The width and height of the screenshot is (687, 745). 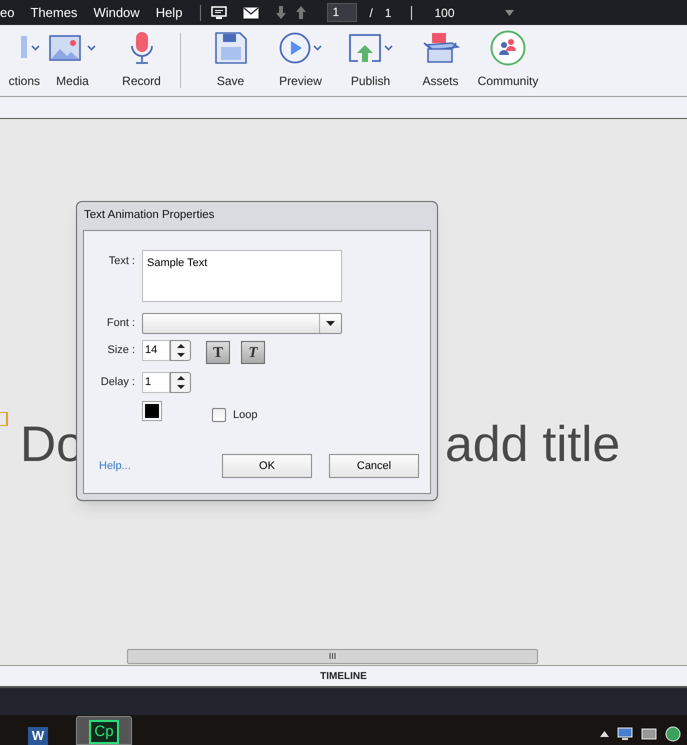 I want to click on toolbar-button: Preview, so click(x=300, y=60).